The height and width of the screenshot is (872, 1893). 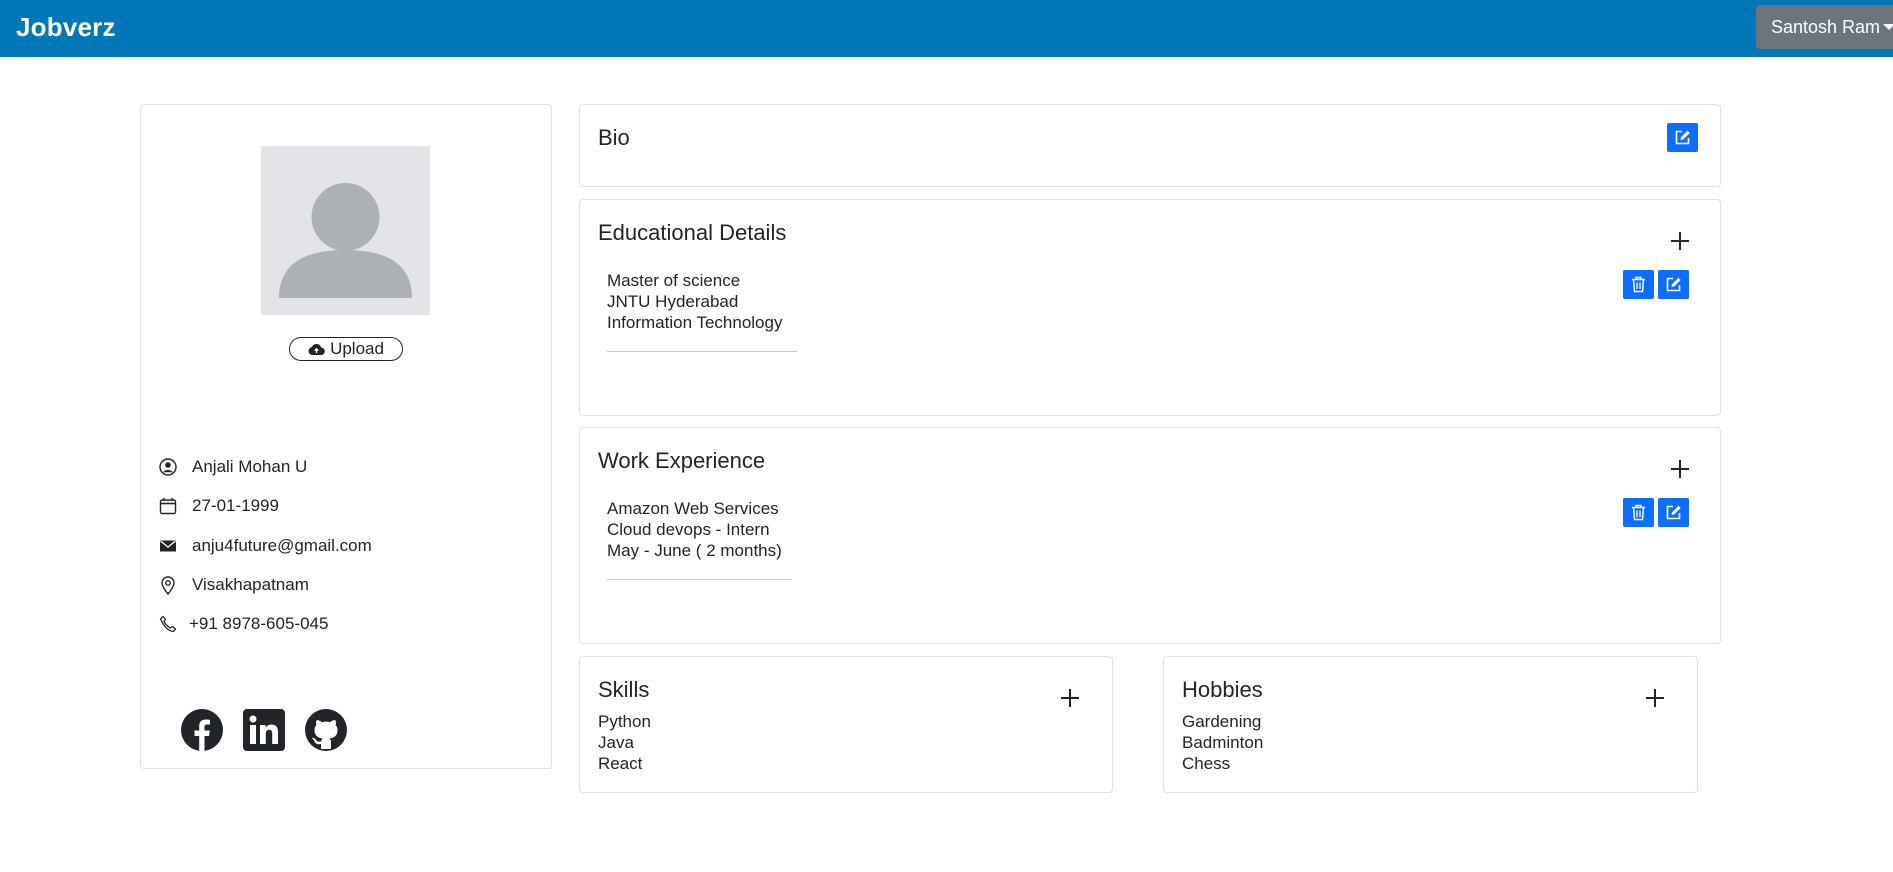 What do you see at coordinates (282, 545) in the screenshot?
I see `profile-email: anju4future@gmail.com` at bounding box center [282, 545].